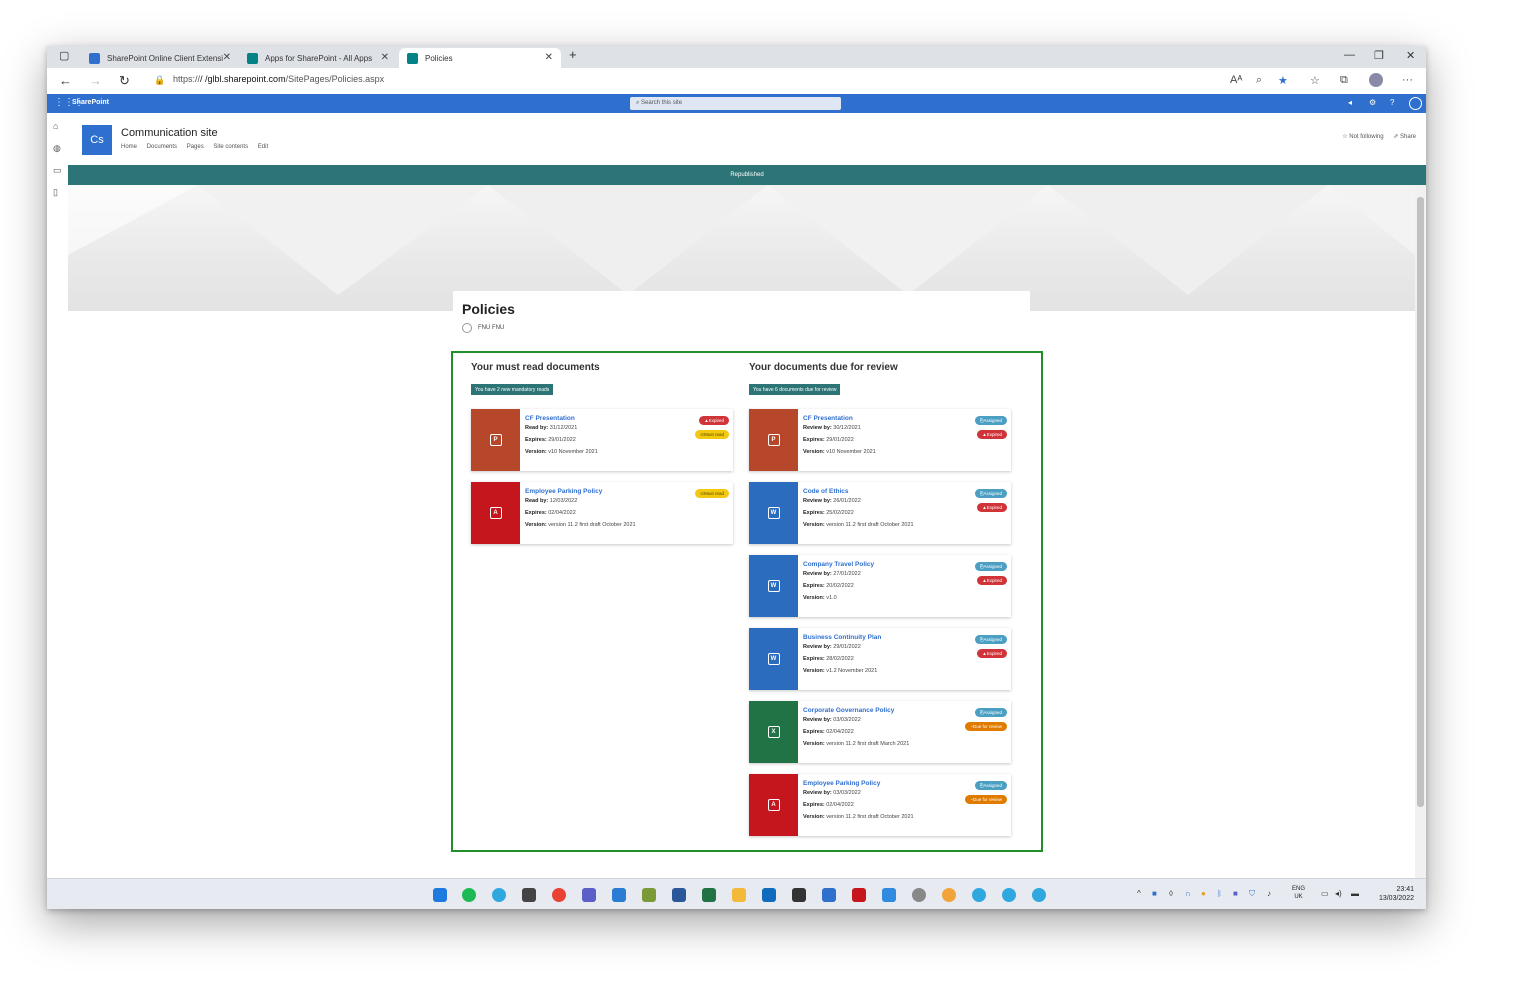  What do you see at coordinates (529, 895) in the screenshot?
I see `app-icon` at bounding box center [529, 895].